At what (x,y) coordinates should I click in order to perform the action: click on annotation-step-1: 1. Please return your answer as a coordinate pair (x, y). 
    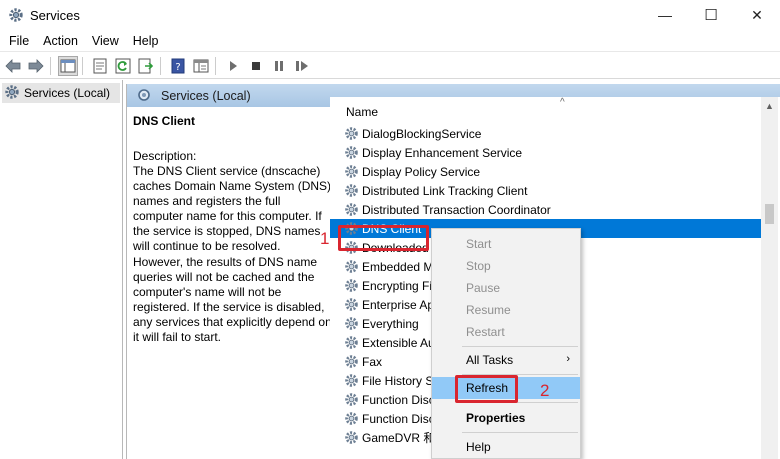
    Looking at the image, I should click on (325, 238).